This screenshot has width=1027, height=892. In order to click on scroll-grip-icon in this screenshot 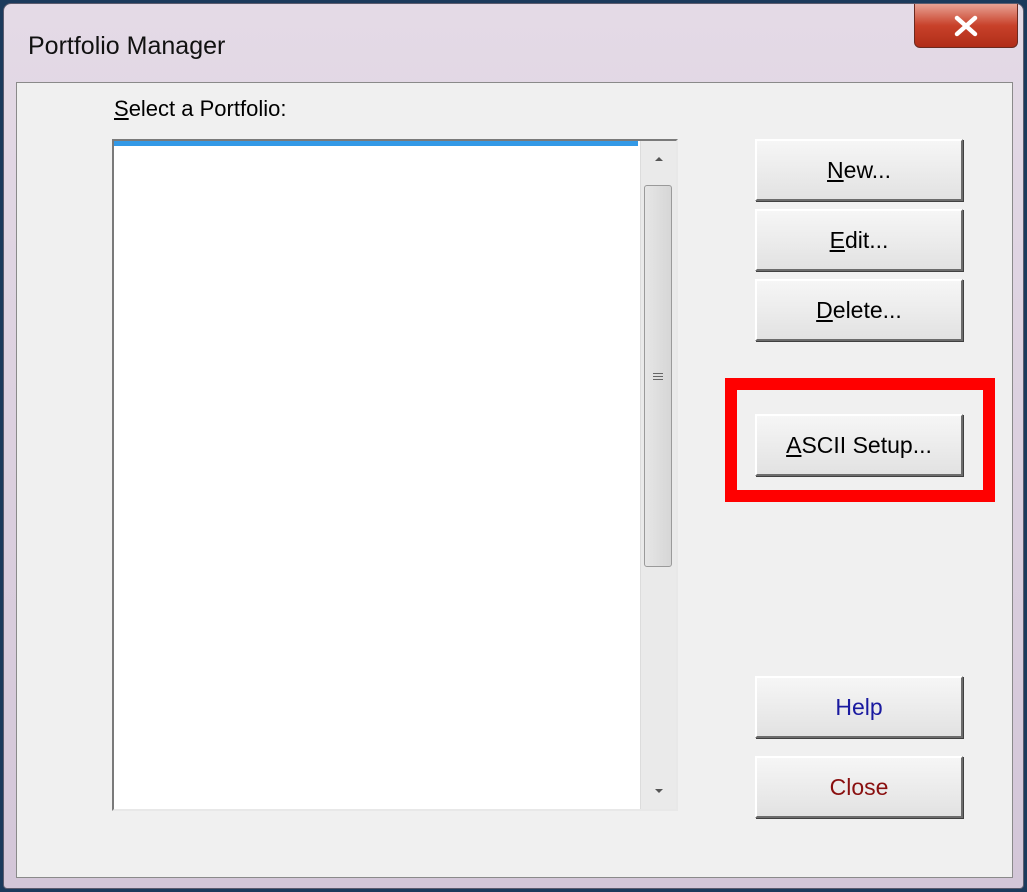, I will do `click(658, 376)`.